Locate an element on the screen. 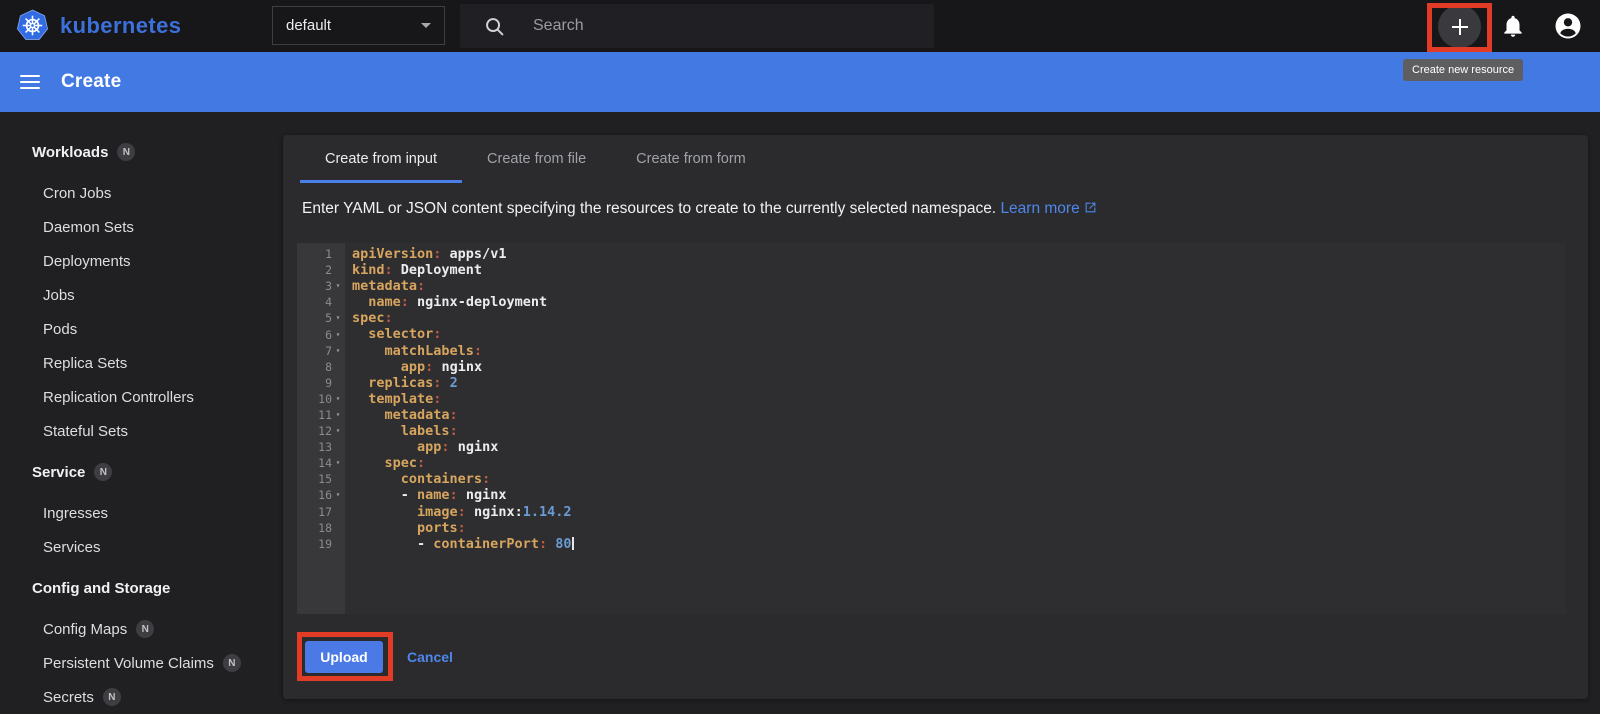 The width and height of the screenshot is (1600, 714). code-line: ports: is located at coordinates (959, 528).